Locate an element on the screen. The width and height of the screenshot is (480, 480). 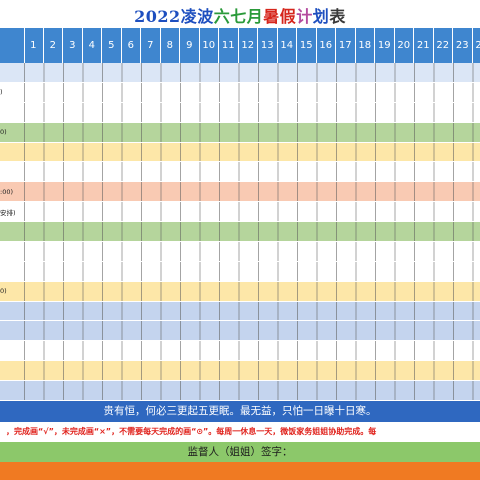
day-header-cell: 4 is located at coordinates (92, 45).